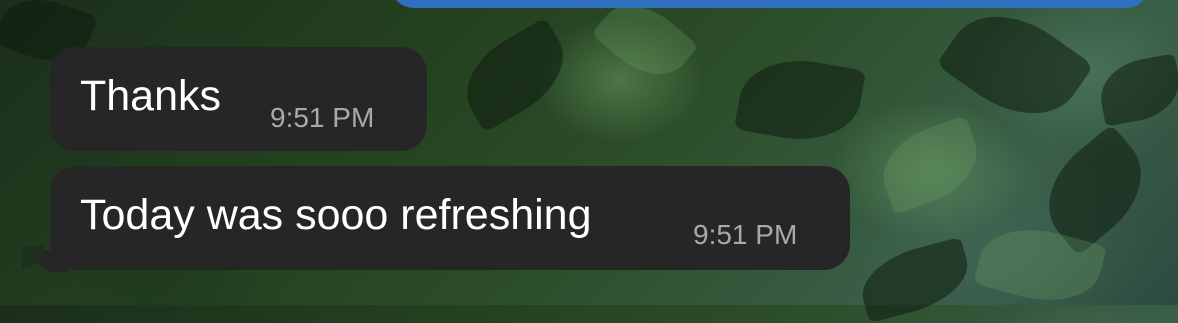 The height and width of the screenshot is (323, 1178). Describe the element at coordinates (770, 4) in the screenshot. I see `outgoing-message-bubble` at that location.